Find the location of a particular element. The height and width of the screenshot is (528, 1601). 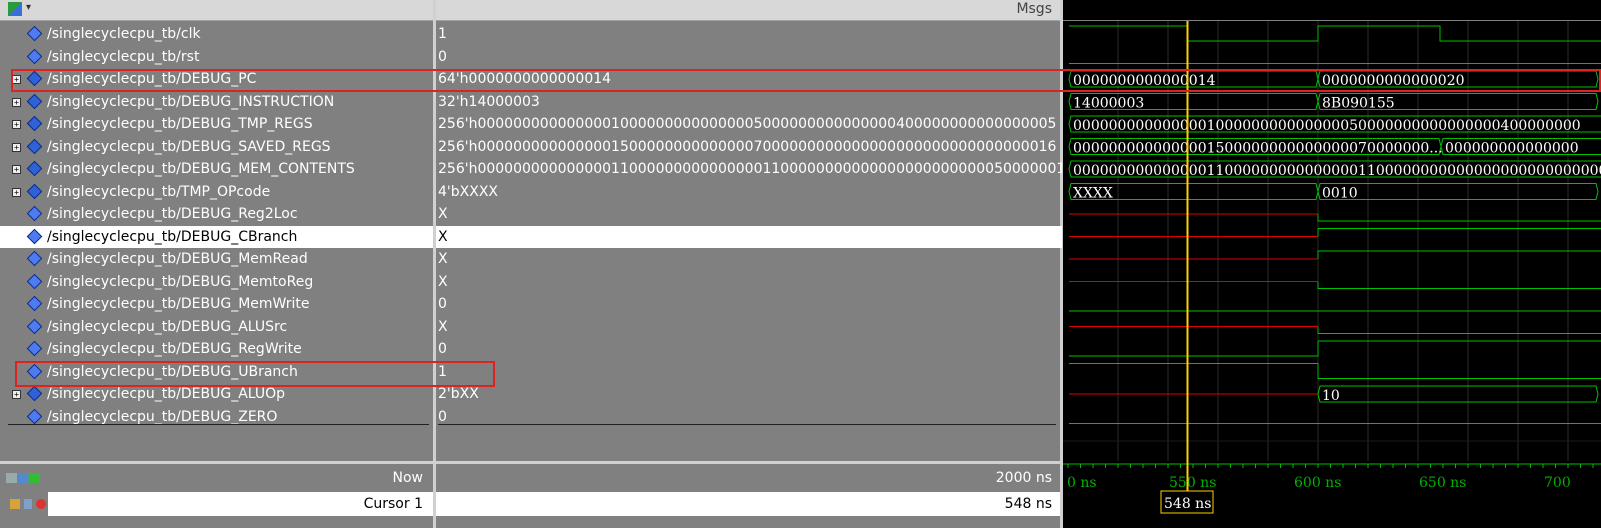

signal-name: /singlecyclecpu_tb/DEBUG_RegWrite is located at coordinates (174, 349).